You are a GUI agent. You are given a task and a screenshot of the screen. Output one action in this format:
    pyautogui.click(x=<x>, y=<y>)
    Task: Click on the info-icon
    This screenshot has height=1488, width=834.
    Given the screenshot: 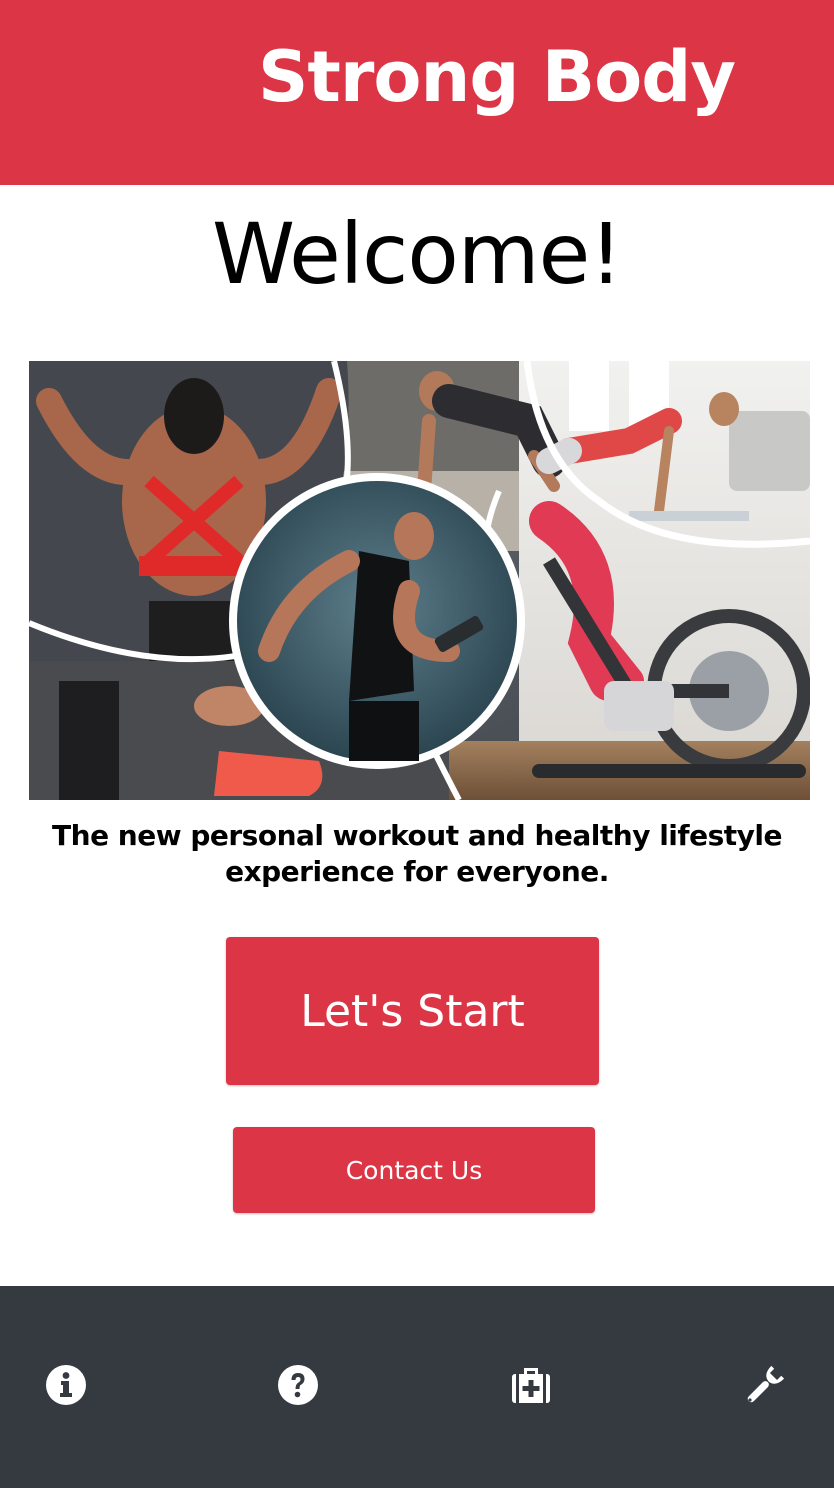 What is the action you would take?
    pyautogui.click(x=66, y=1385)
    